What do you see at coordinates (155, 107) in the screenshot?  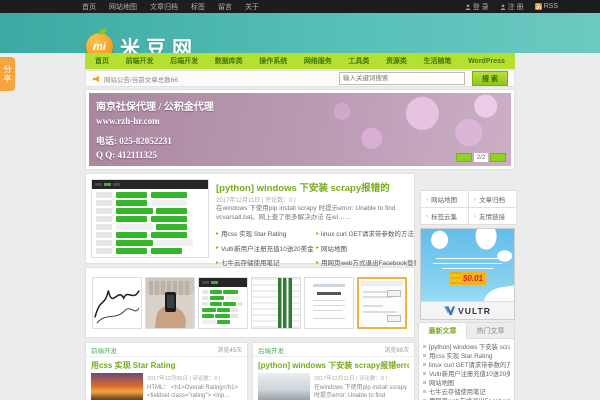 I see `banner-line-1: 南京社保代理 / 公积金代理` at bounding box center [155, 107].